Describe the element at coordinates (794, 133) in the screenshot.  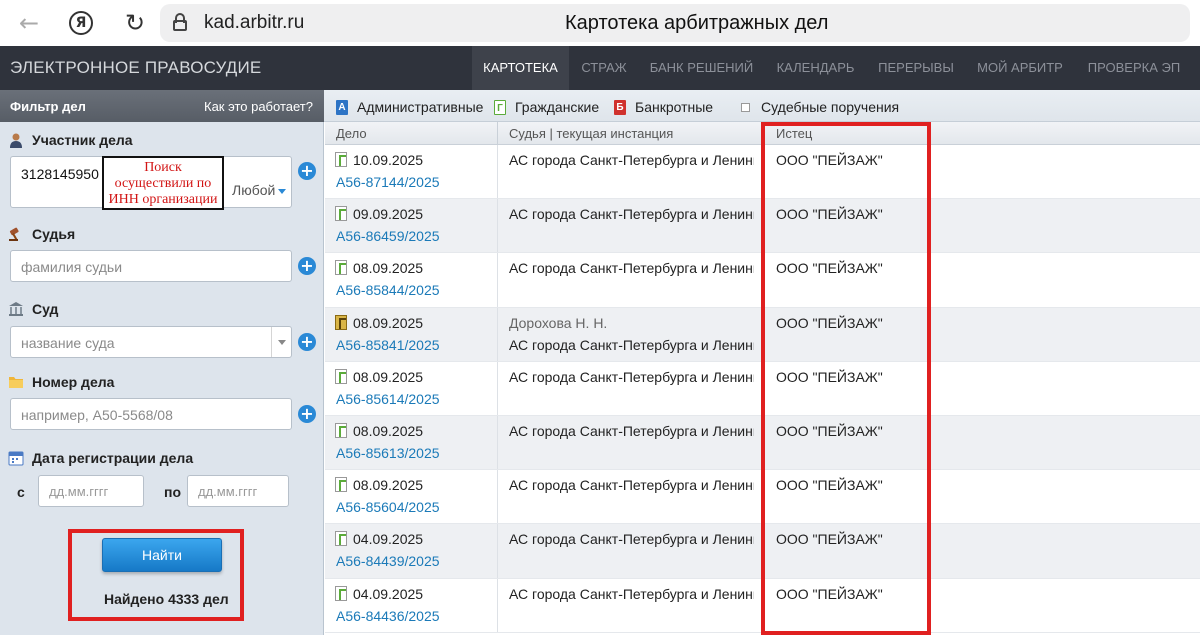
I see `col-header-plaintiff: Истец` at that location.